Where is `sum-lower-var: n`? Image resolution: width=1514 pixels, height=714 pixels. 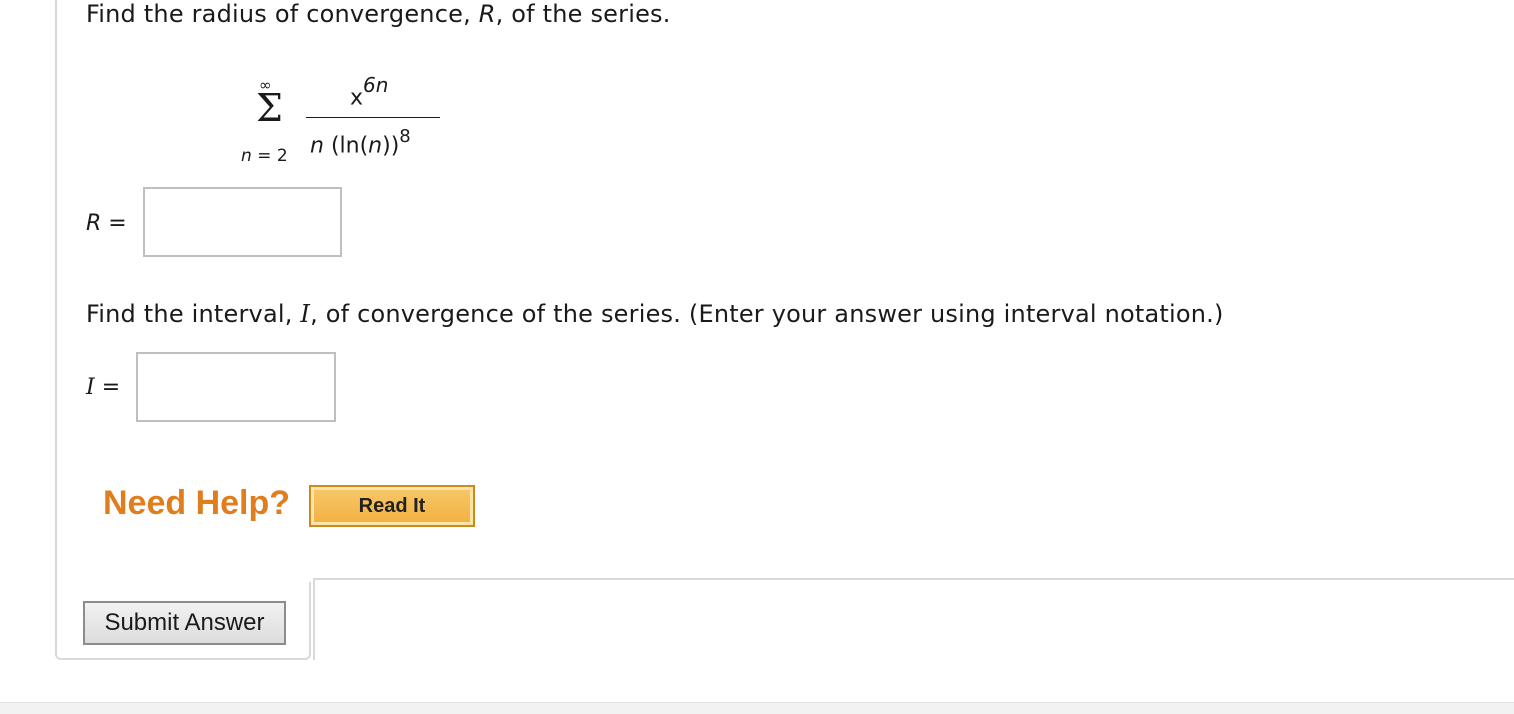 sum-lower-var: n is located at coordinates (246, 156).